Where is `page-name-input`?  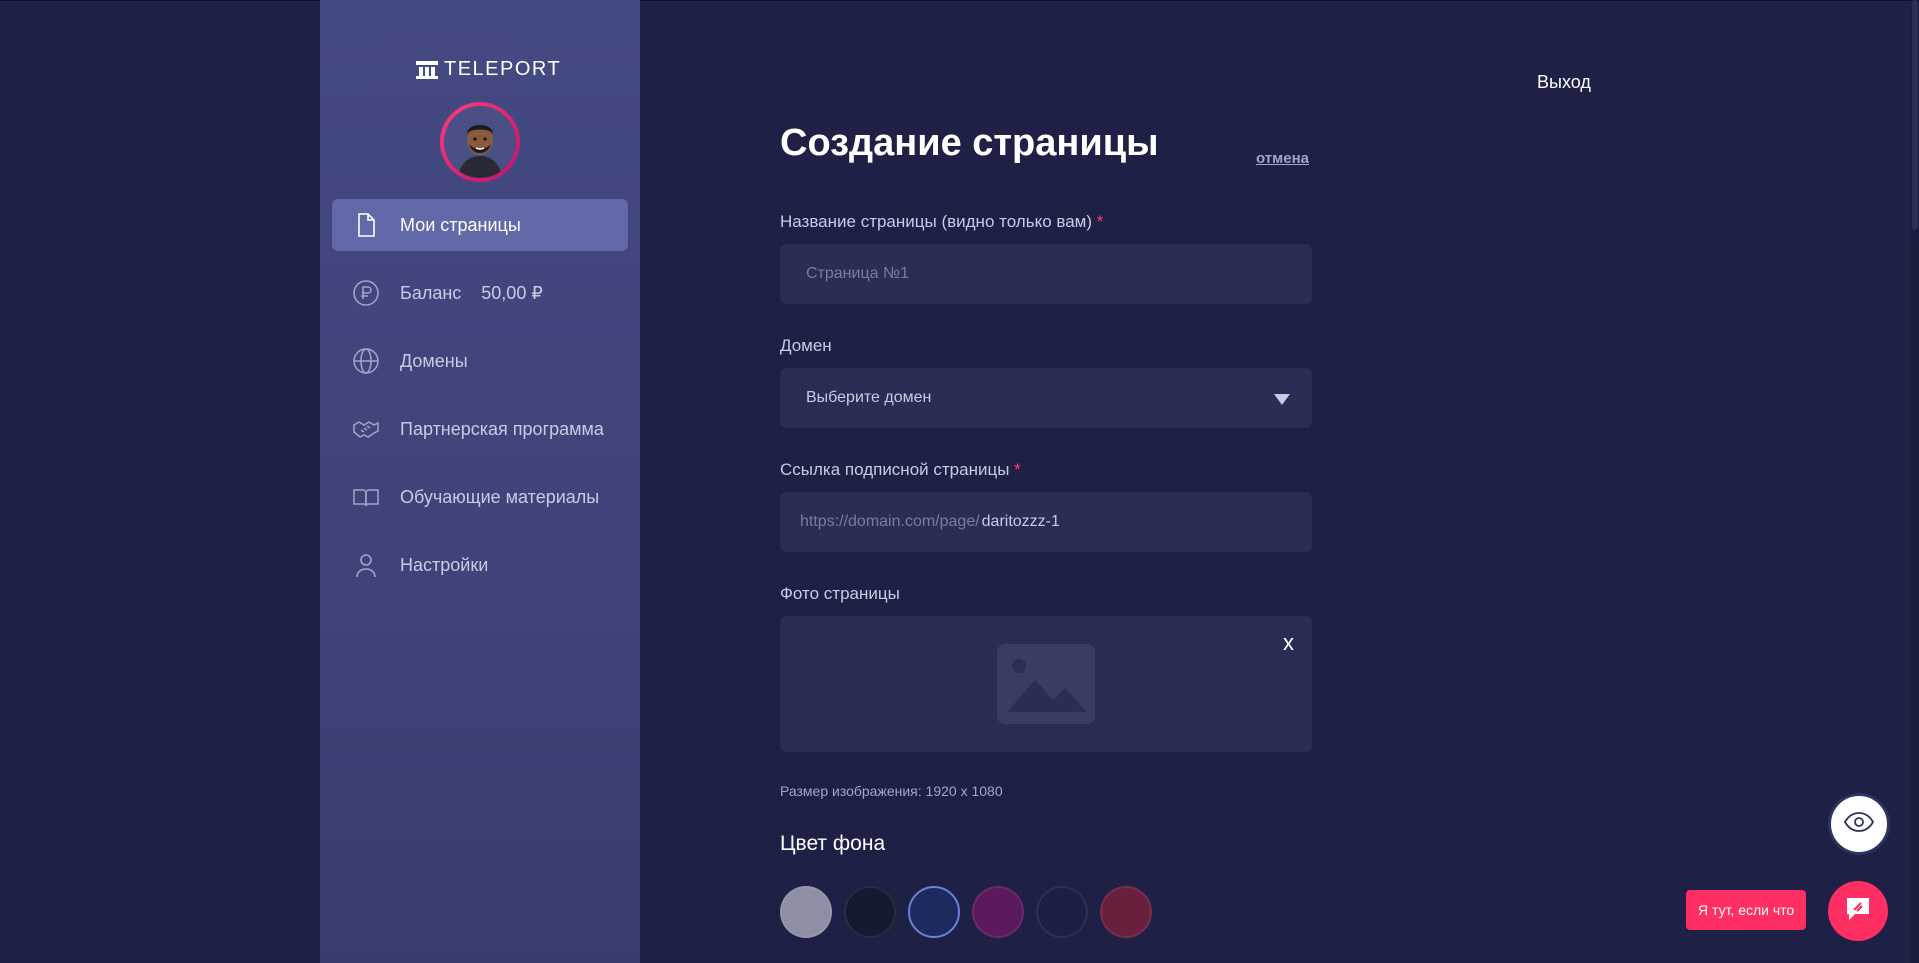 page-name-input is located at coordinates (1046, 274).